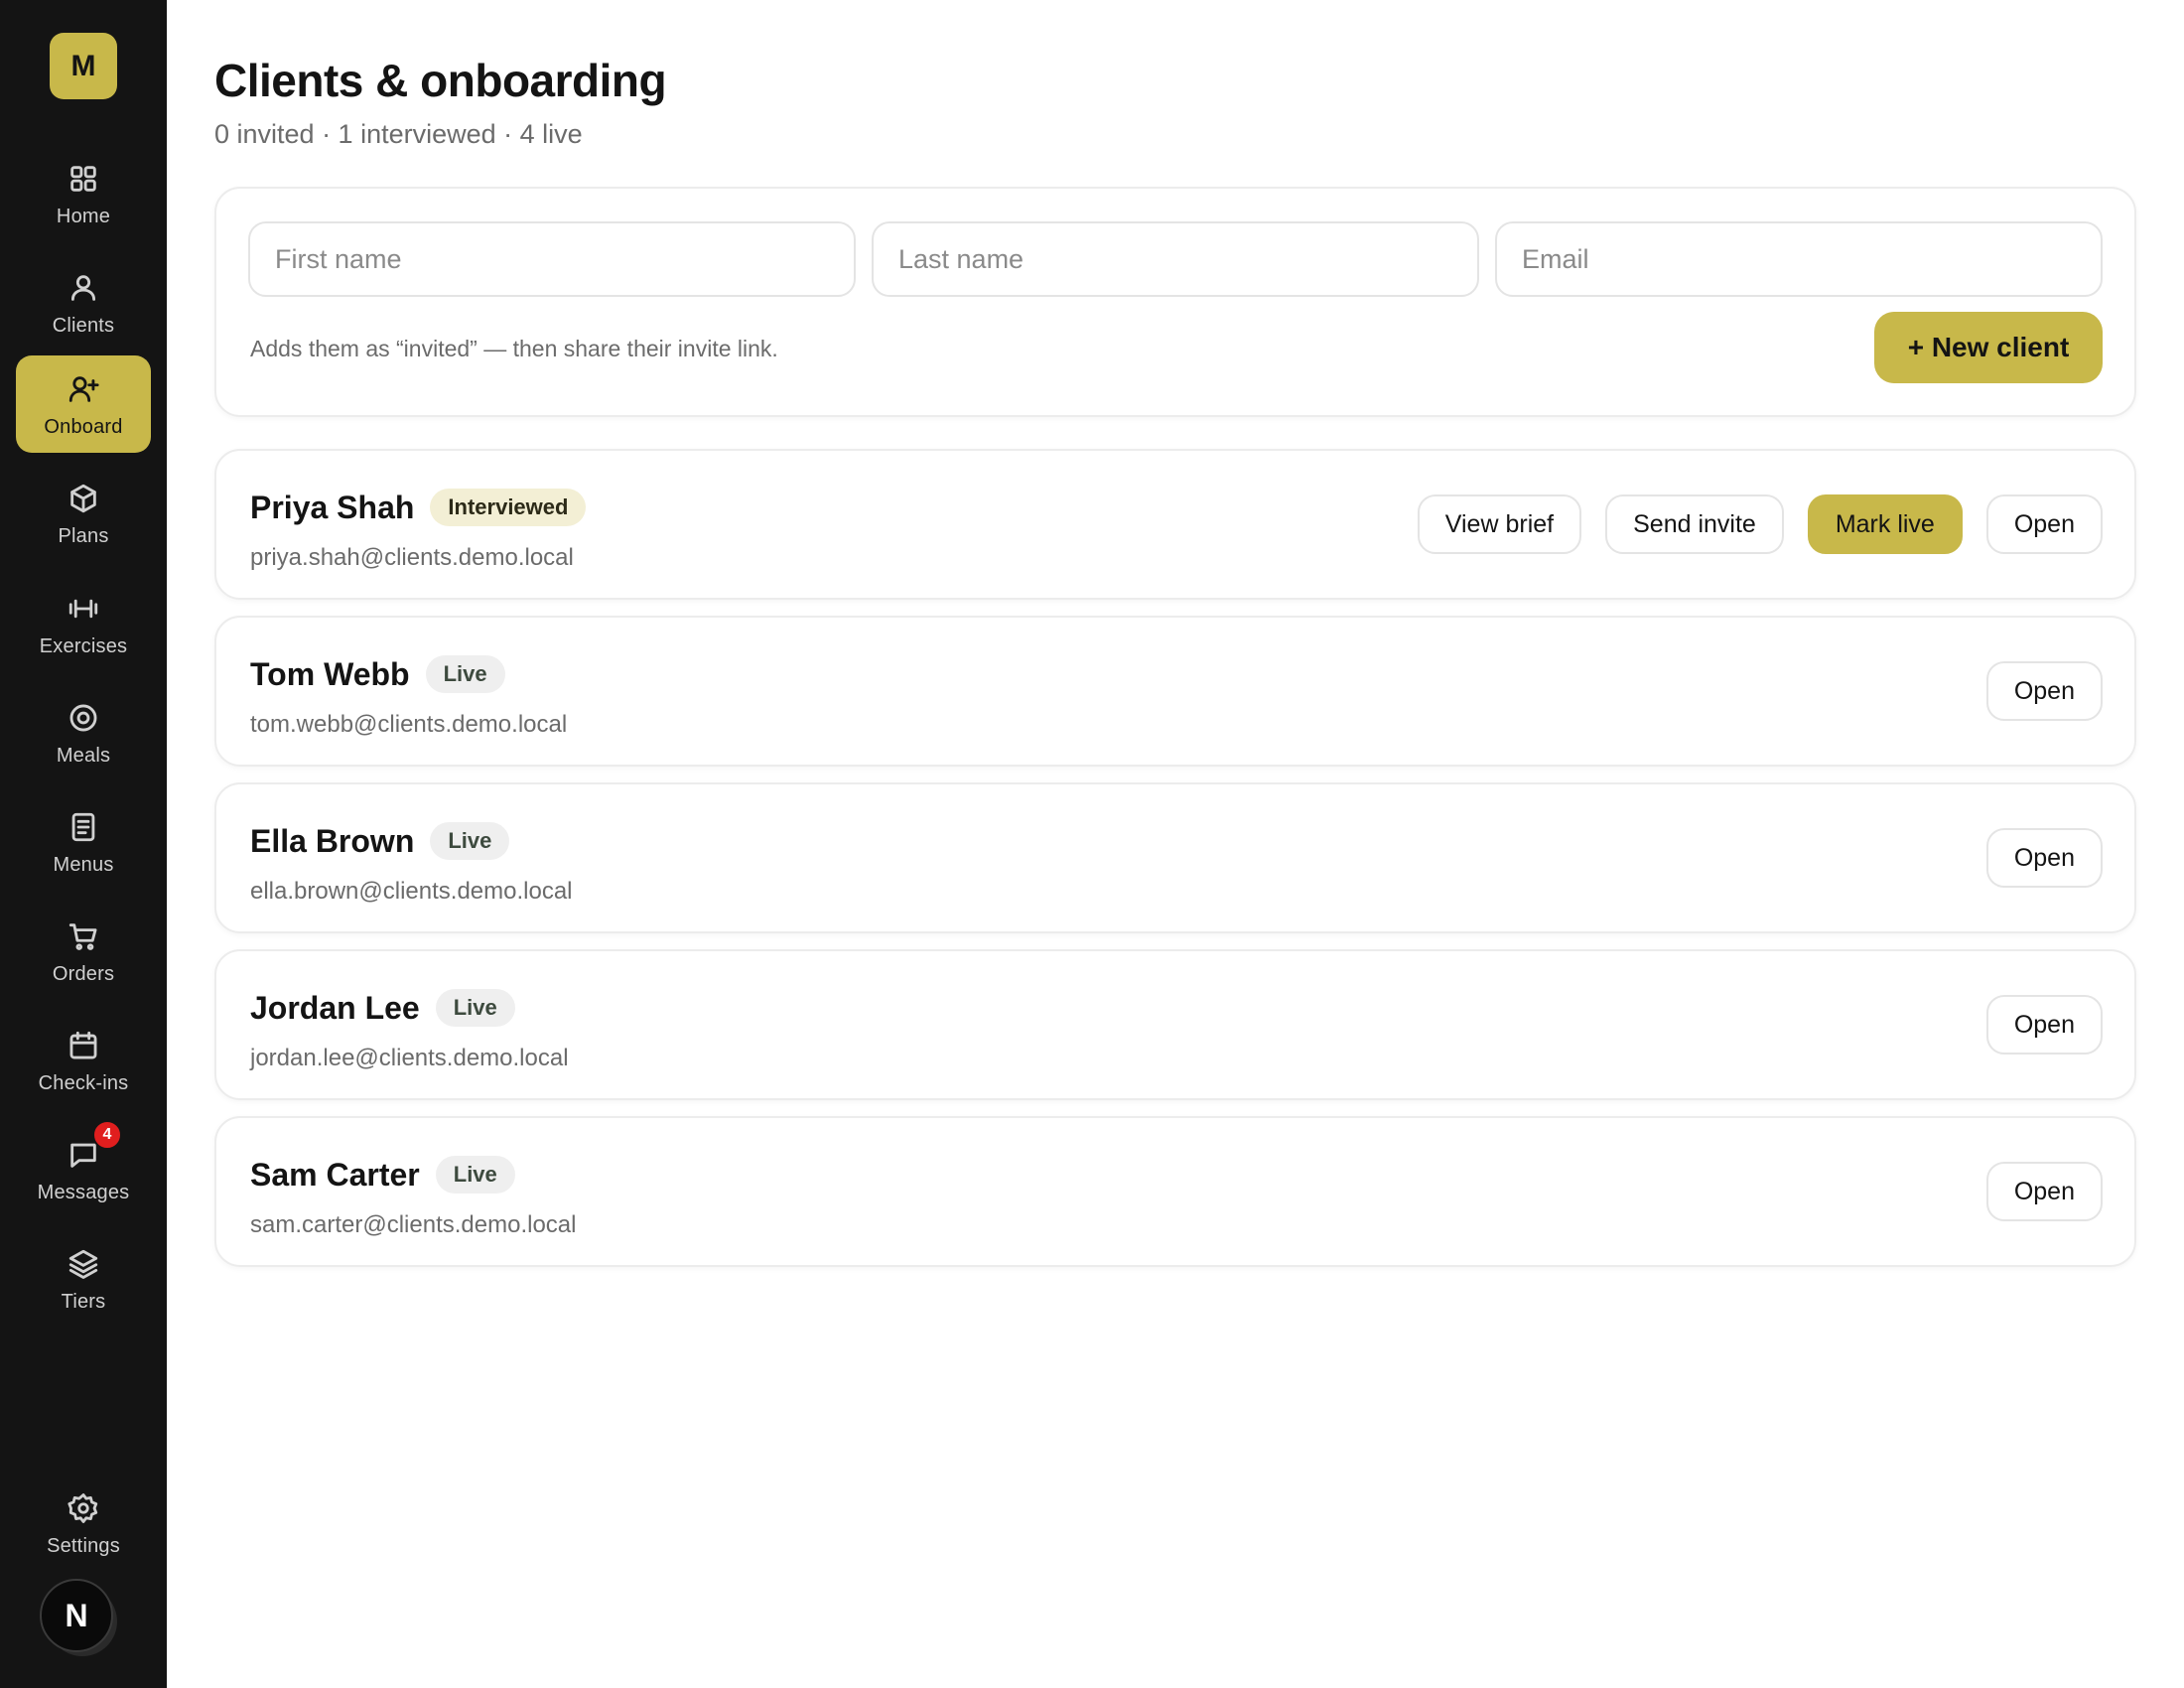 The image size is (2184, 1688). Describe the element at coordinates (83, 1508) in the screenshot. I see `gear-icon` at that location.